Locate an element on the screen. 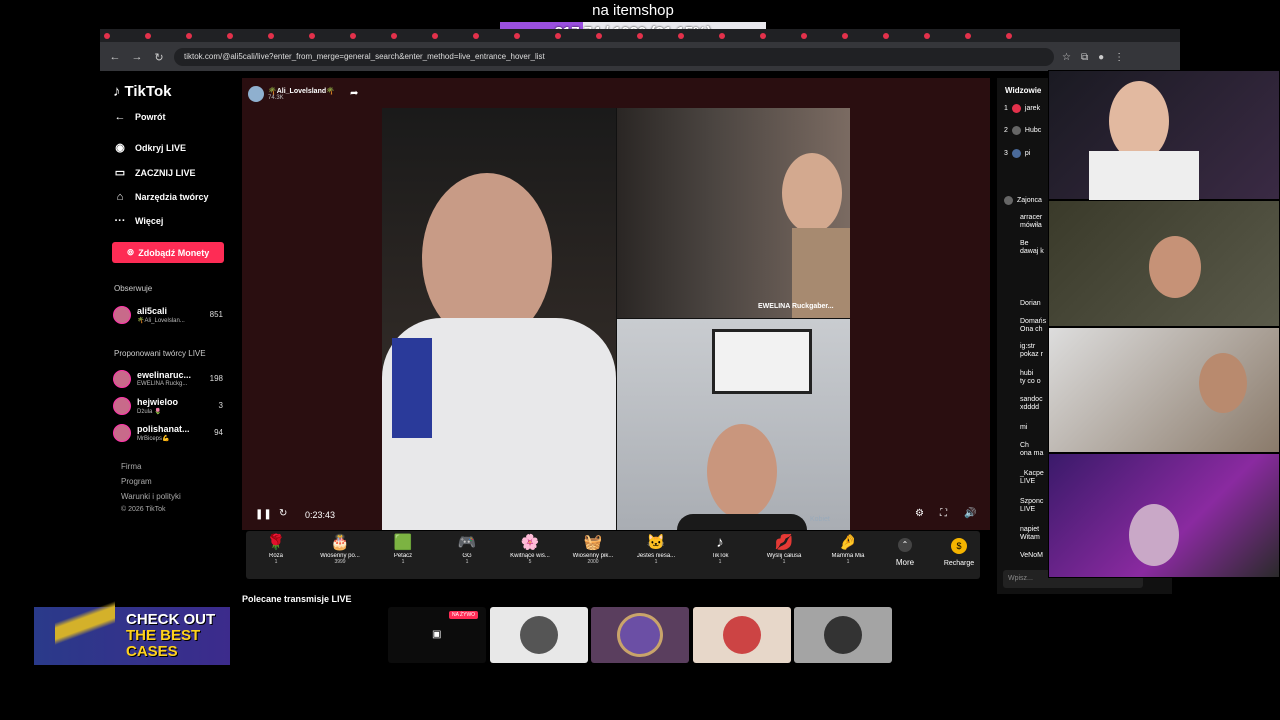 This screenshot has width=1280, height=720. gift-item: 💋 Wyślij całusa 1 is located at coordinates (784, 549).